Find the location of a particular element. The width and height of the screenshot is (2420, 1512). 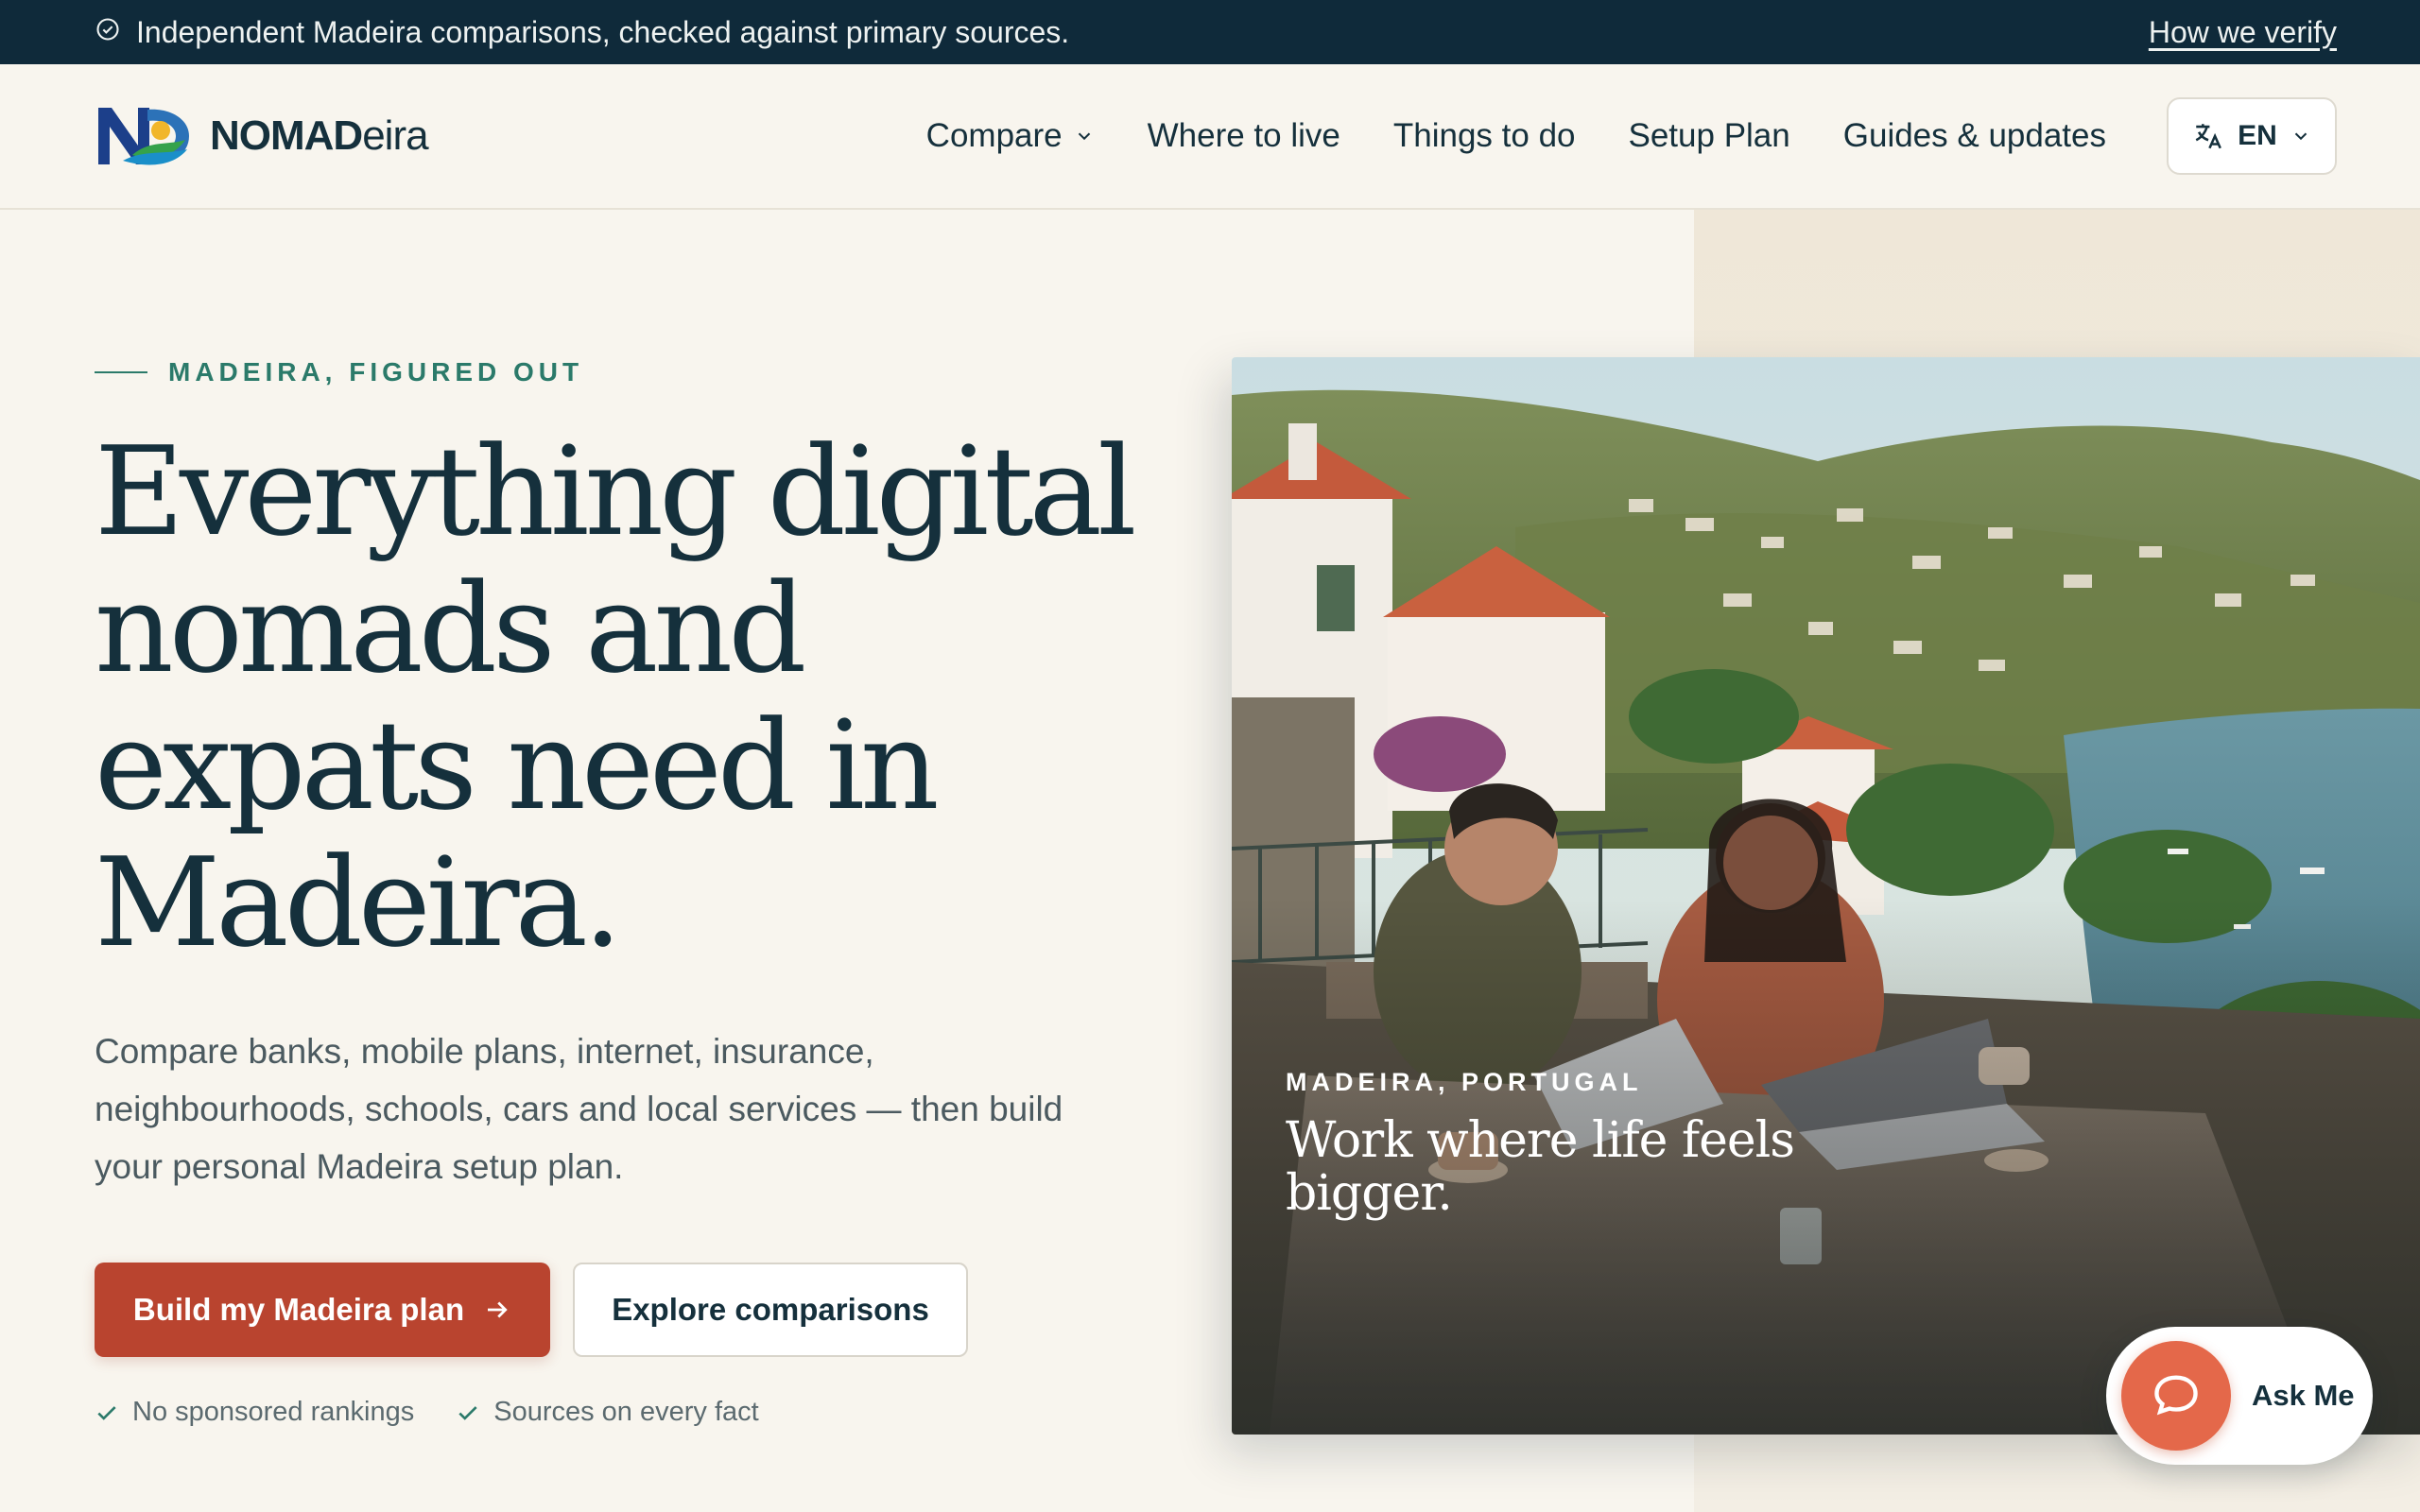

ask-me-label: Ask Me is located at coordinates (2303, 1395).